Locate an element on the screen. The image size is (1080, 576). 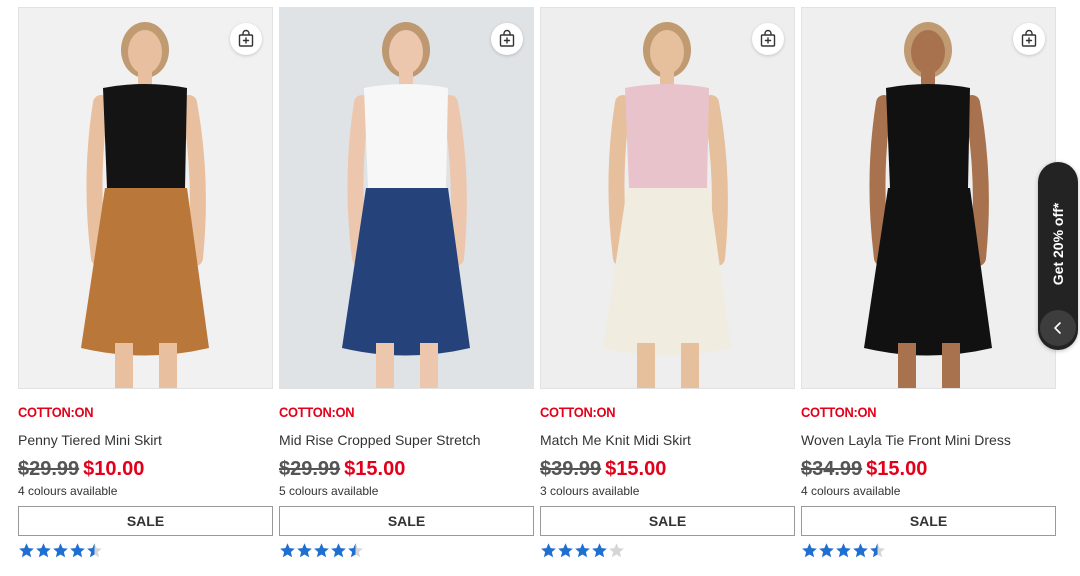
sale-price: $10.00 is located at coordinates (114, 469).